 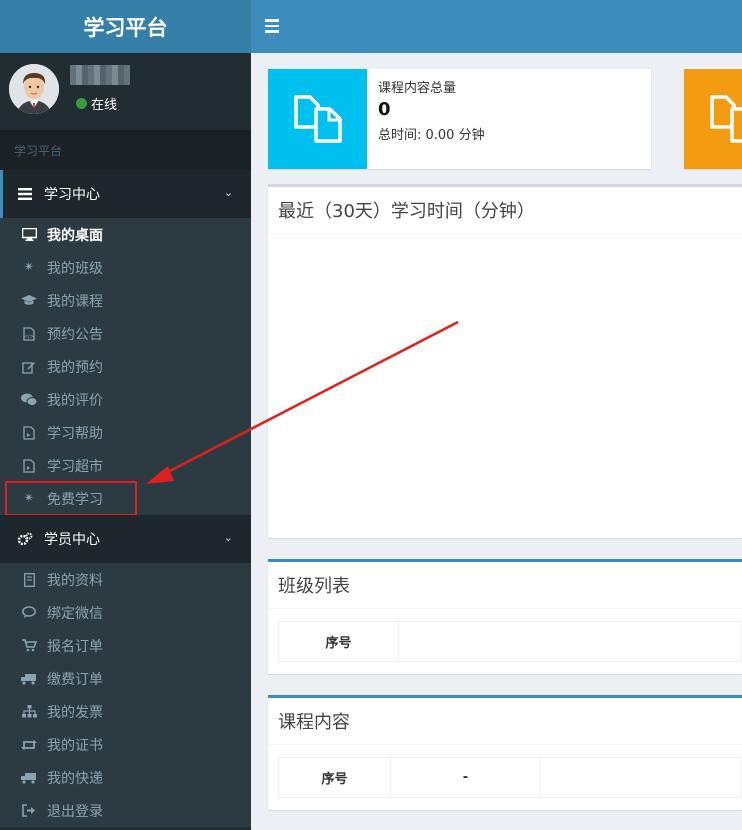 What do you see at coordinates (274, 26) in the screenshot?
I see `sidebar-toggle-icon` at bounding box center [274, 26].